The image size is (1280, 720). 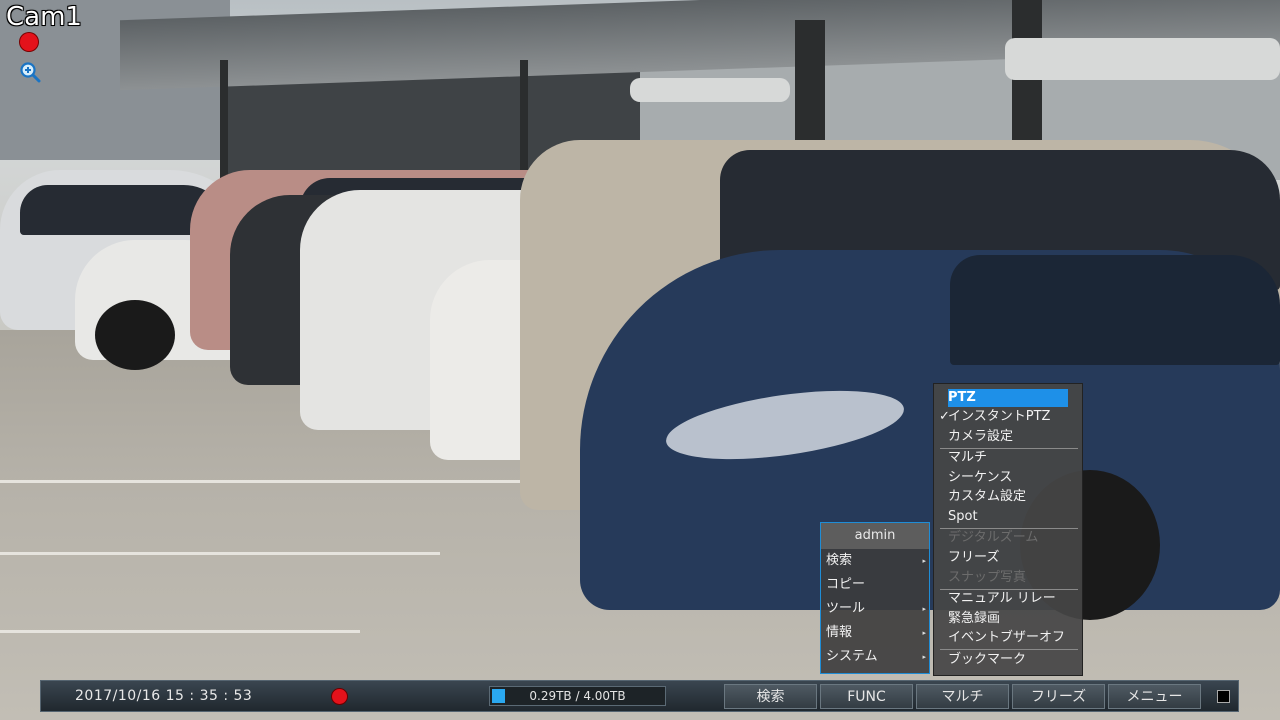 What do you see at coordinates (876, 585) in the screenshot?
I see `main-menu-item-copy: コピー` at bounding box center [876, 585].